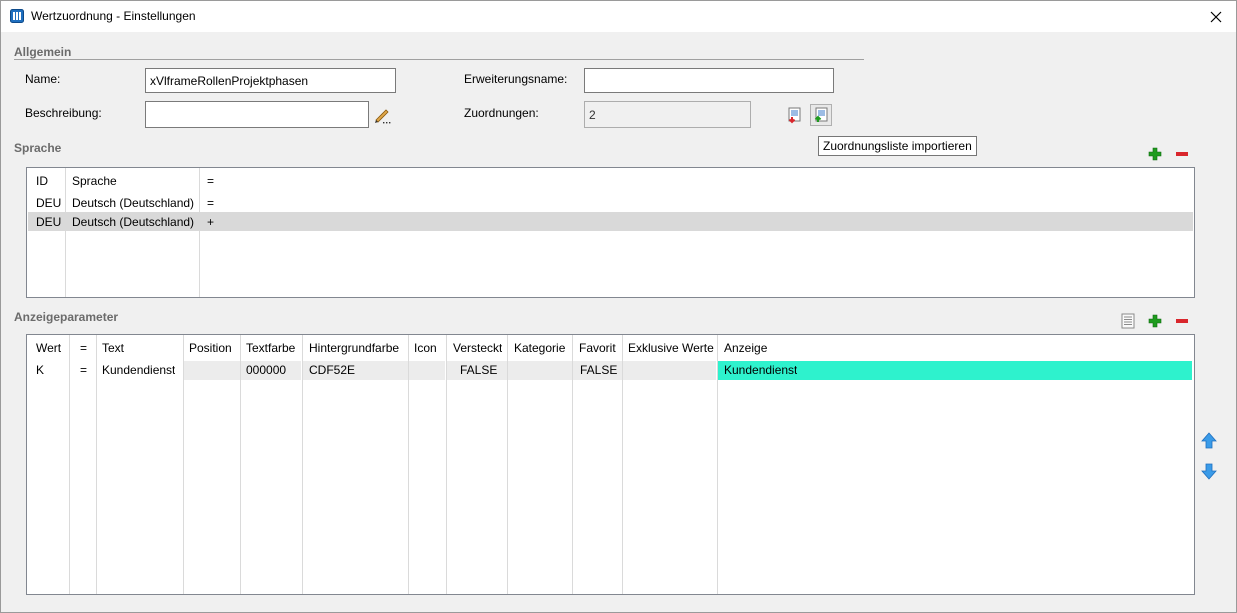 The image size is (1237, 613). What do you see at coordinates (42, 181) in the screenshot?
I see `column-header: ID` at bounding box center [42, 181].